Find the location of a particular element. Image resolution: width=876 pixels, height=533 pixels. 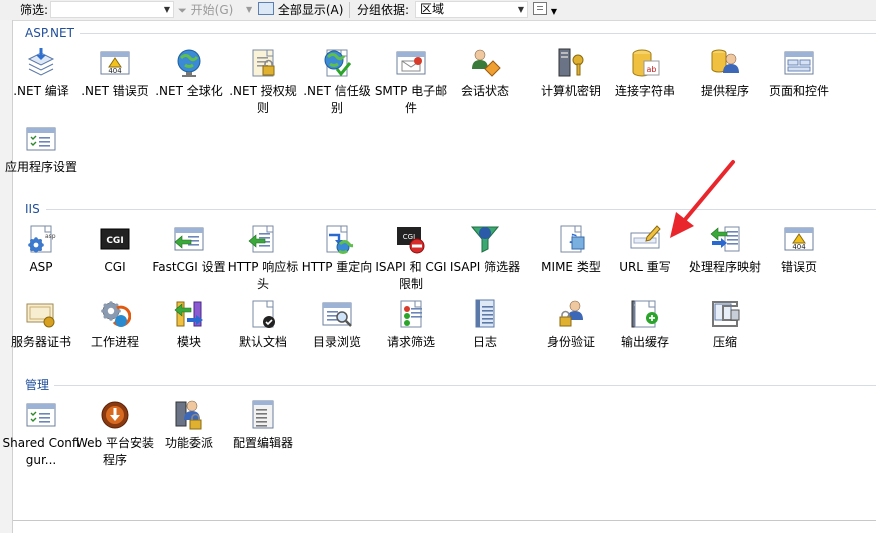

trust-level-icon is located at coordinates (337, 63).